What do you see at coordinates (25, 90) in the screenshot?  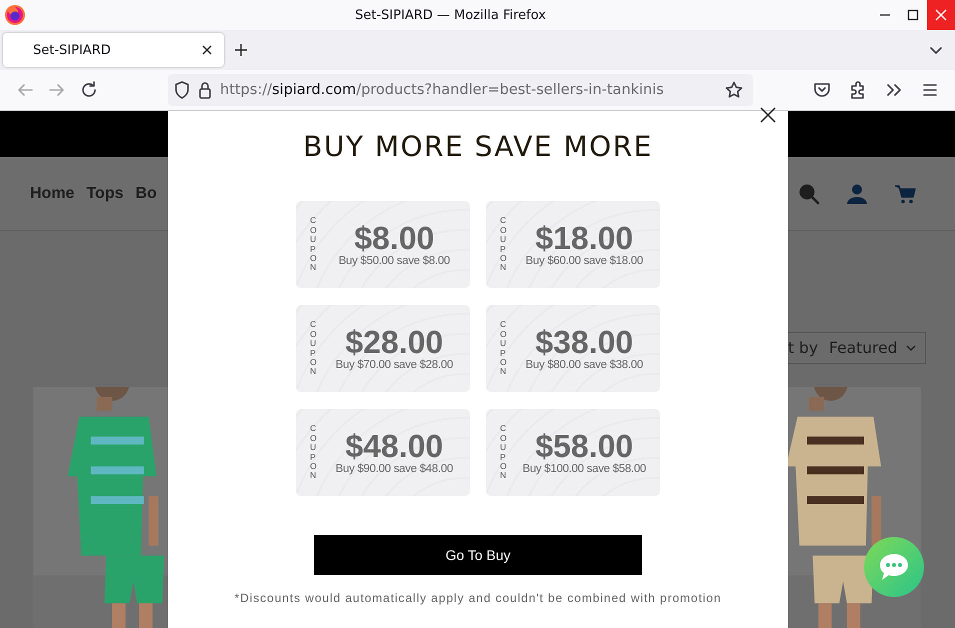 I see `back-arrow-icon` at bounding box center [25, 90].